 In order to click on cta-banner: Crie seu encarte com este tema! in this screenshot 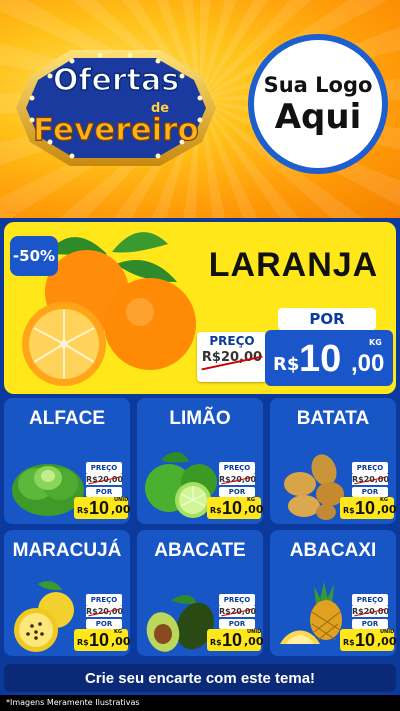, I will do `click(200, 678)`.